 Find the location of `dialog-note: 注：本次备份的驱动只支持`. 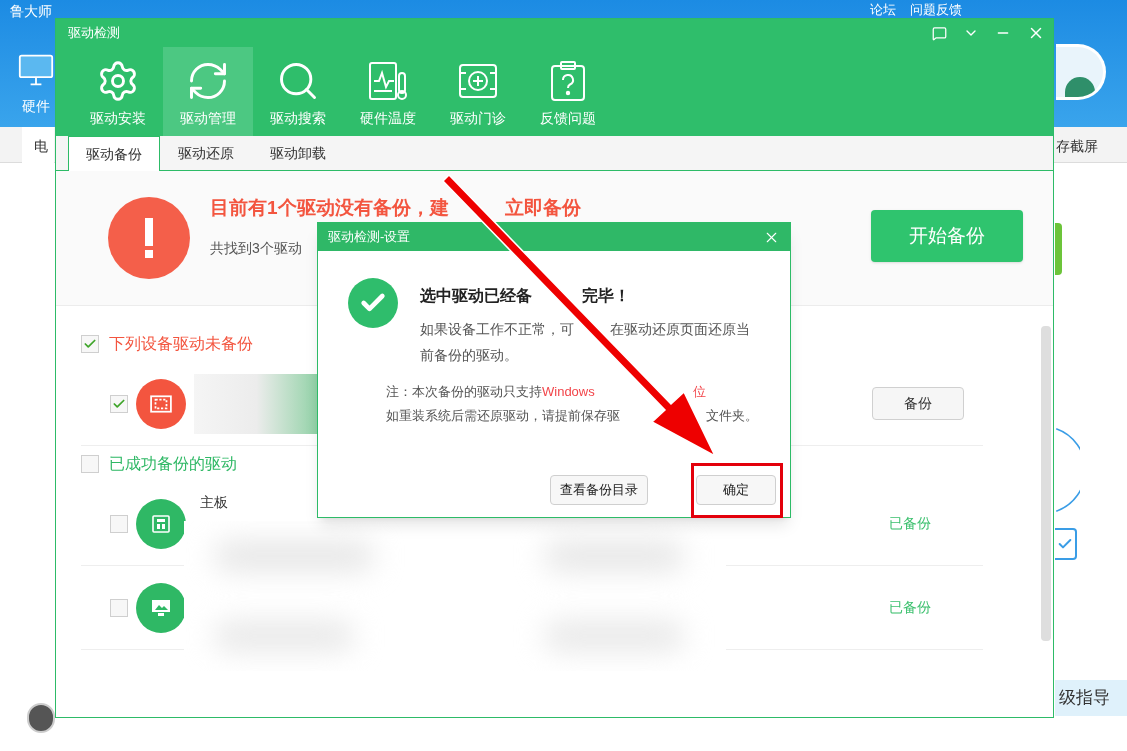

dialog-note: 注：本次备份的驱动只支持 is located at coordinates (464, 392).